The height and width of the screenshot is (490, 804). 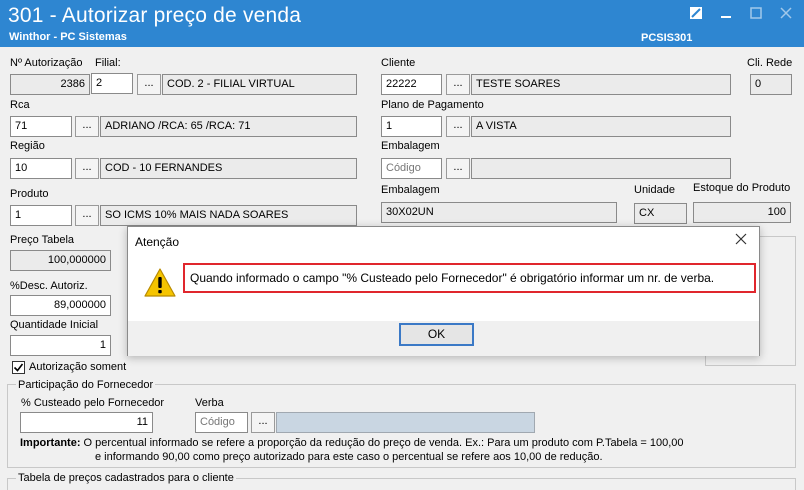 I want to click on program-code: PCSIS301, so click(x=667, y=38).